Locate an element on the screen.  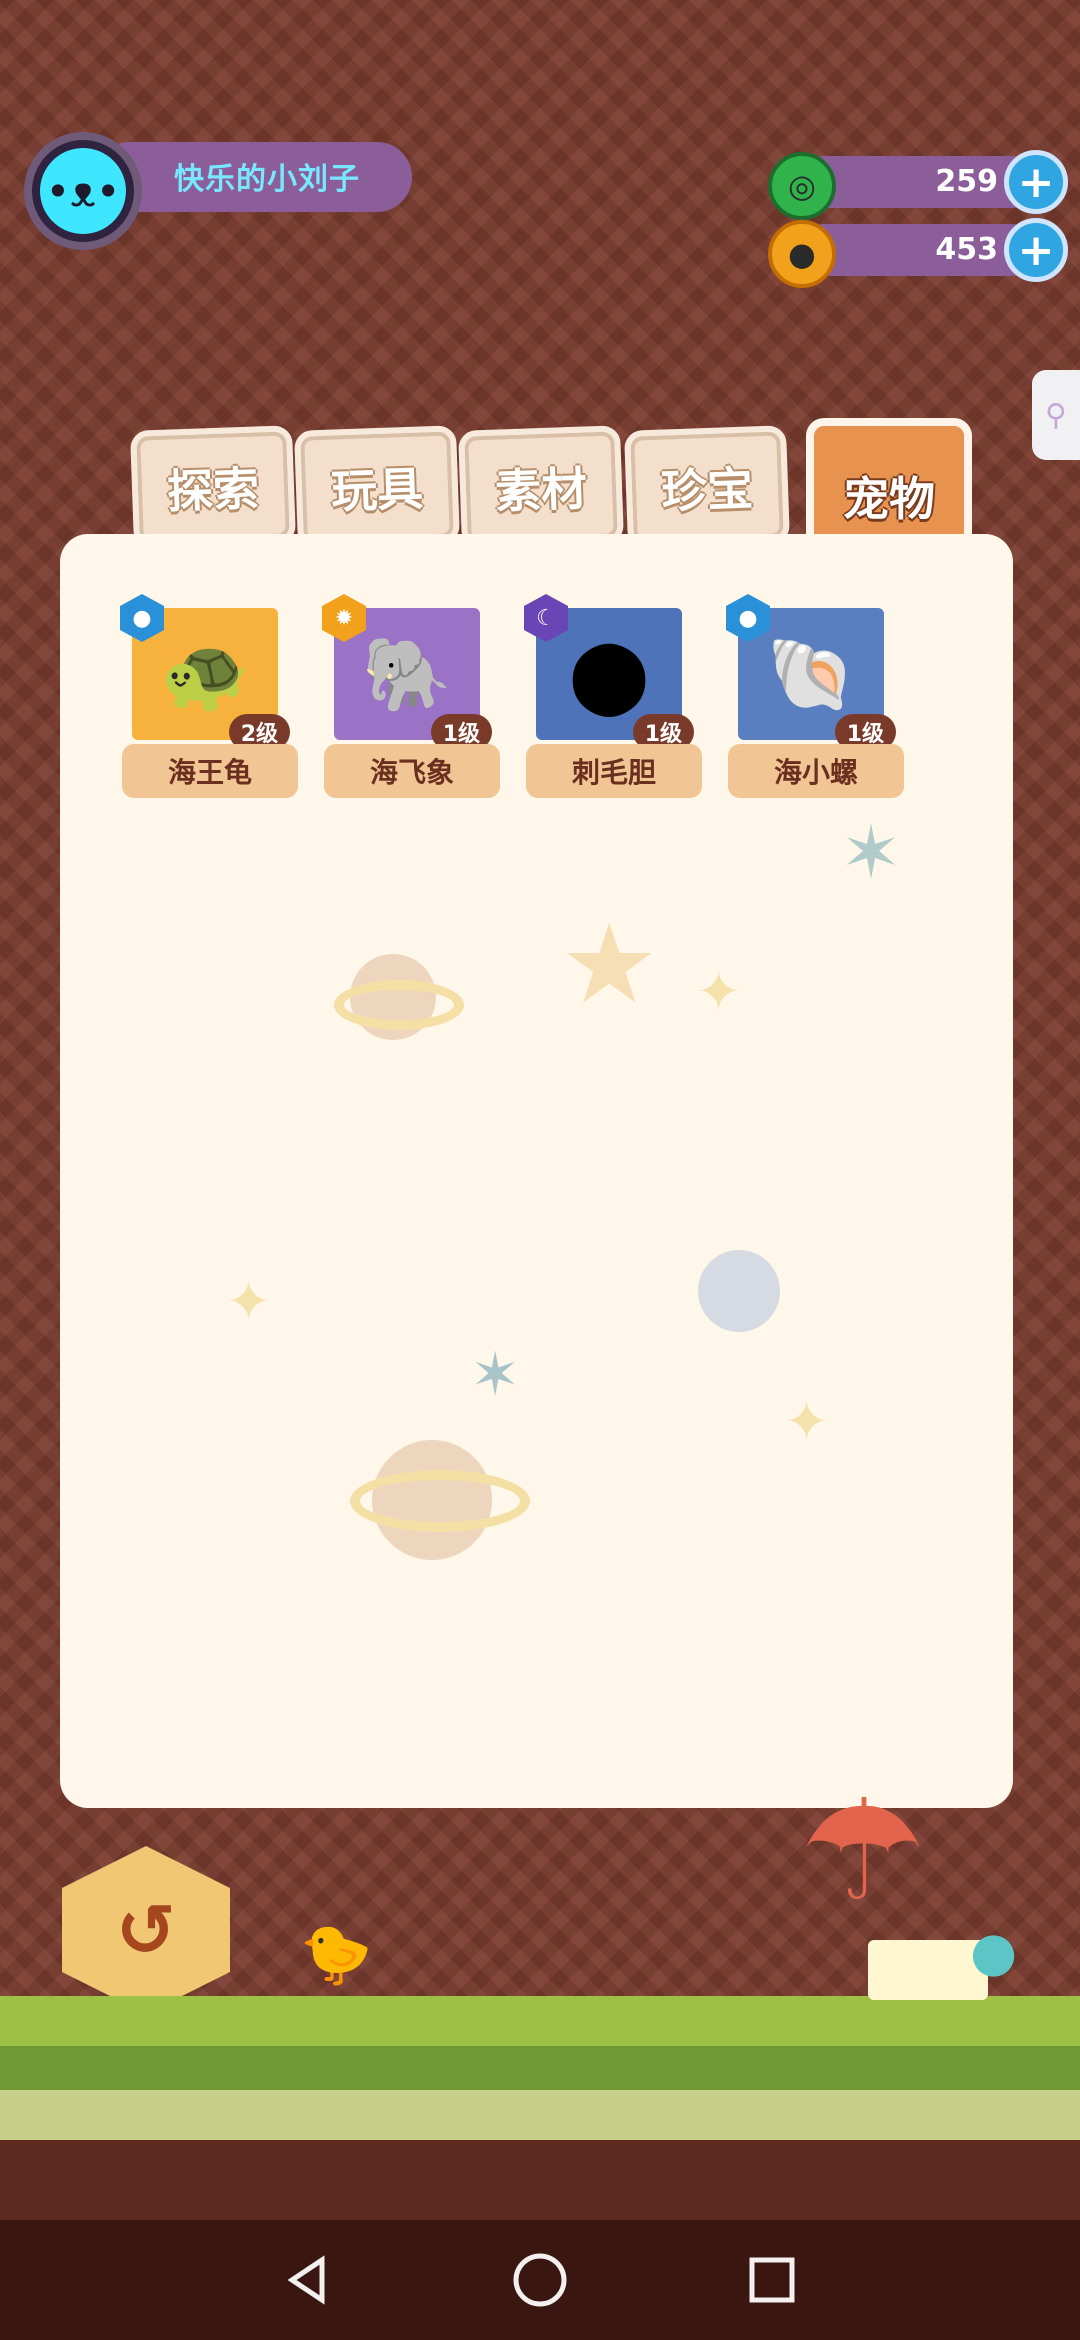
pet-name: 刺毛胆 is located at coordinates (614, 771).